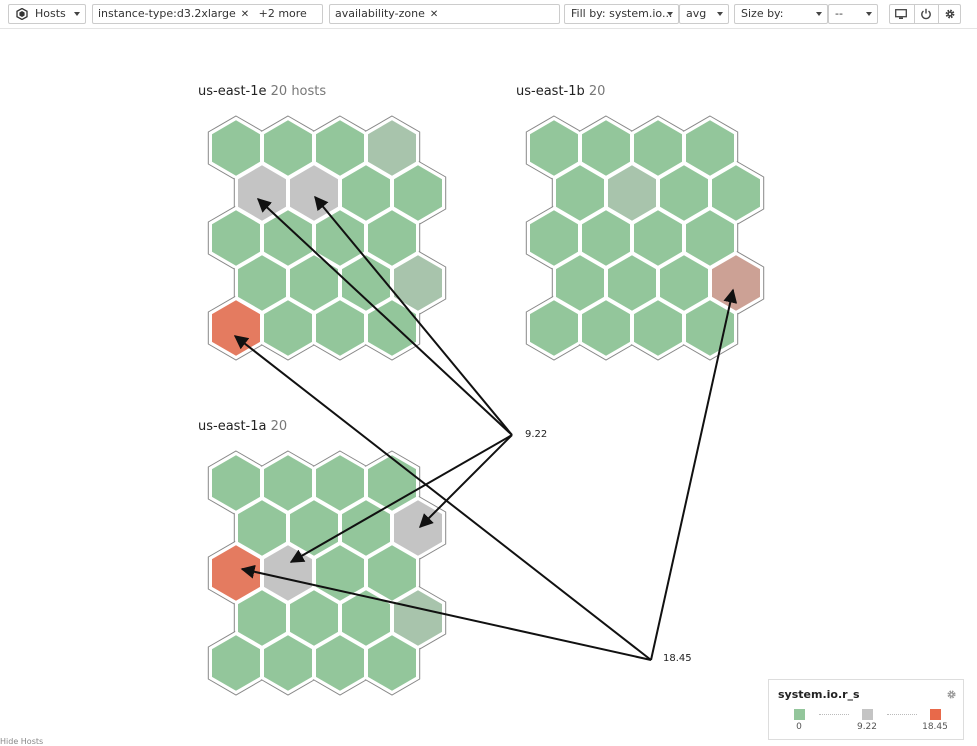 This screenshot has height=746, width=977. I want to click on zone-us-east-1e, so click(327, 238).